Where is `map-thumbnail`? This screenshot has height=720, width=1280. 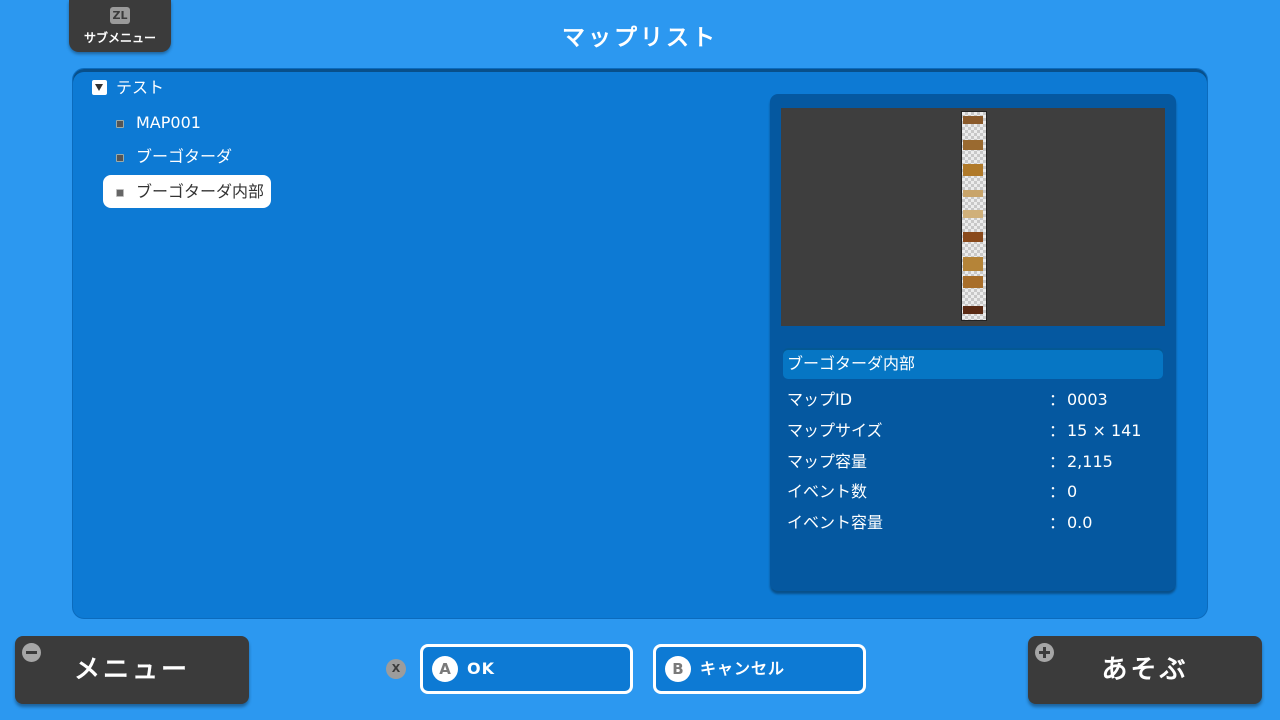
map-thumbnail is located at coordinates (974, 216).